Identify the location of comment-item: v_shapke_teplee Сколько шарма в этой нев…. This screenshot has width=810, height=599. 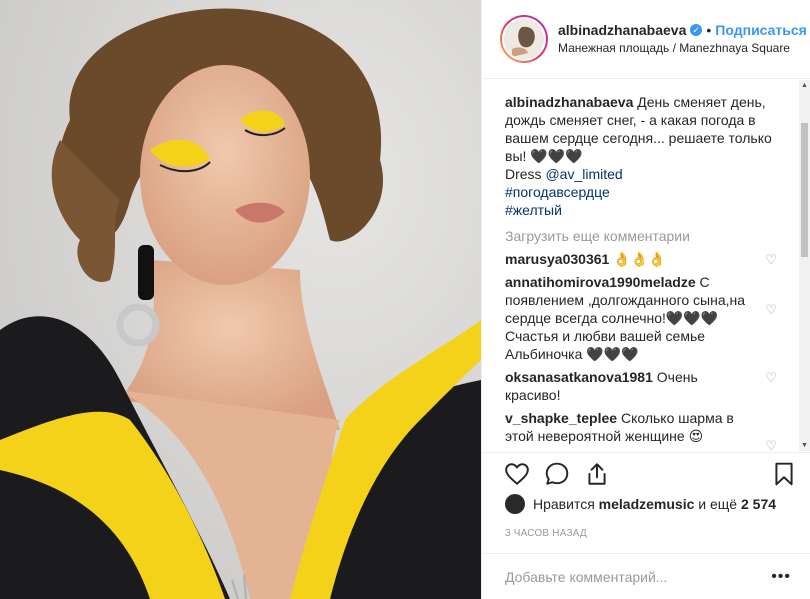
(641, 430).